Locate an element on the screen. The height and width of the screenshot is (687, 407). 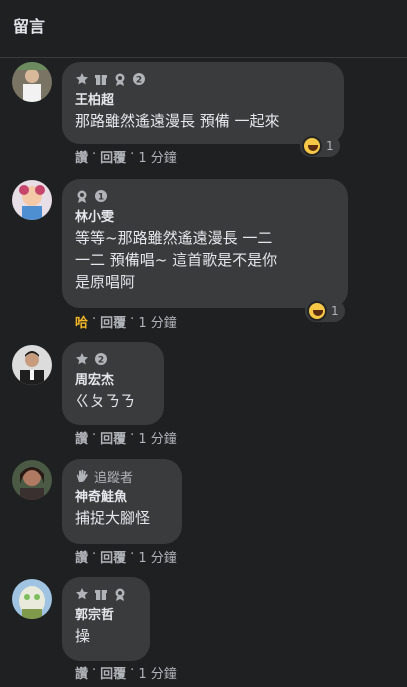
comment-text: 等等~那路雖然遙遠漫長 一二 一二 預備唱~ 這首歌是不是你 是原唱阿 is located at coordinates (176, 260).